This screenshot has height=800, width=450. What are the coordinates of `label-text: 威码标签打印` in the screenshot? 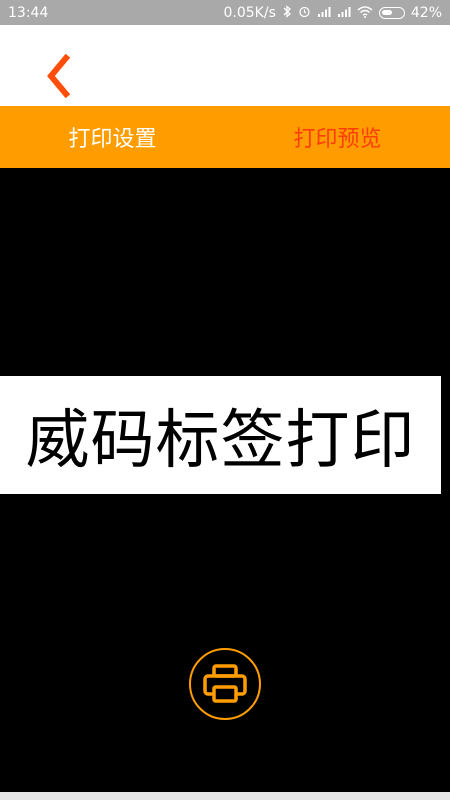 It's located at (220, 441).